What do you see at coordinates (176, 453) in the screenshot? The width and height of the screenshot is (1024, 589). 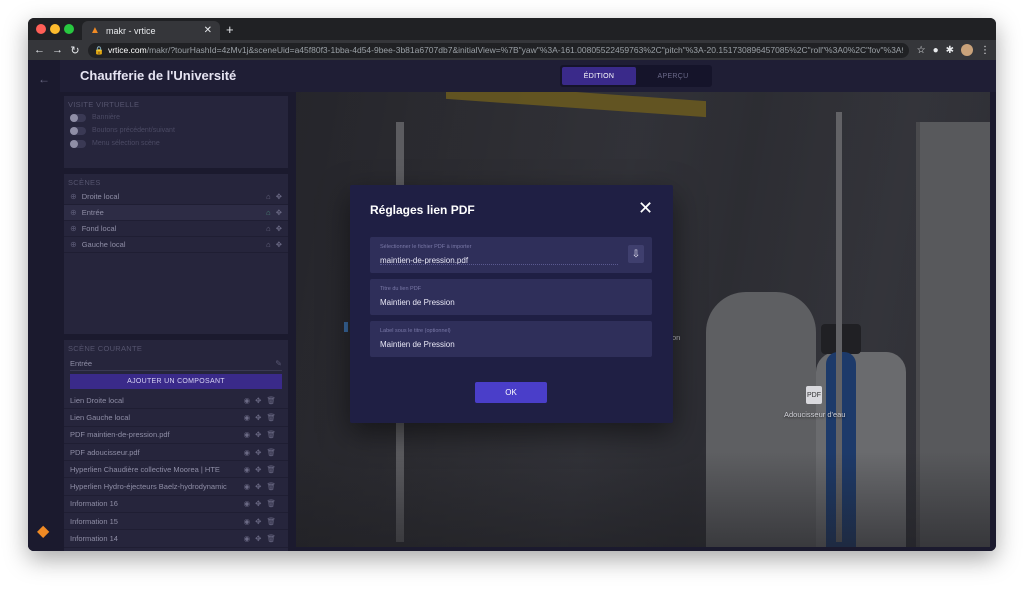 I see `component-item: PDF adoucisseur.pdf ◉ ✥ 🗑` at bounding box center [176, 453].